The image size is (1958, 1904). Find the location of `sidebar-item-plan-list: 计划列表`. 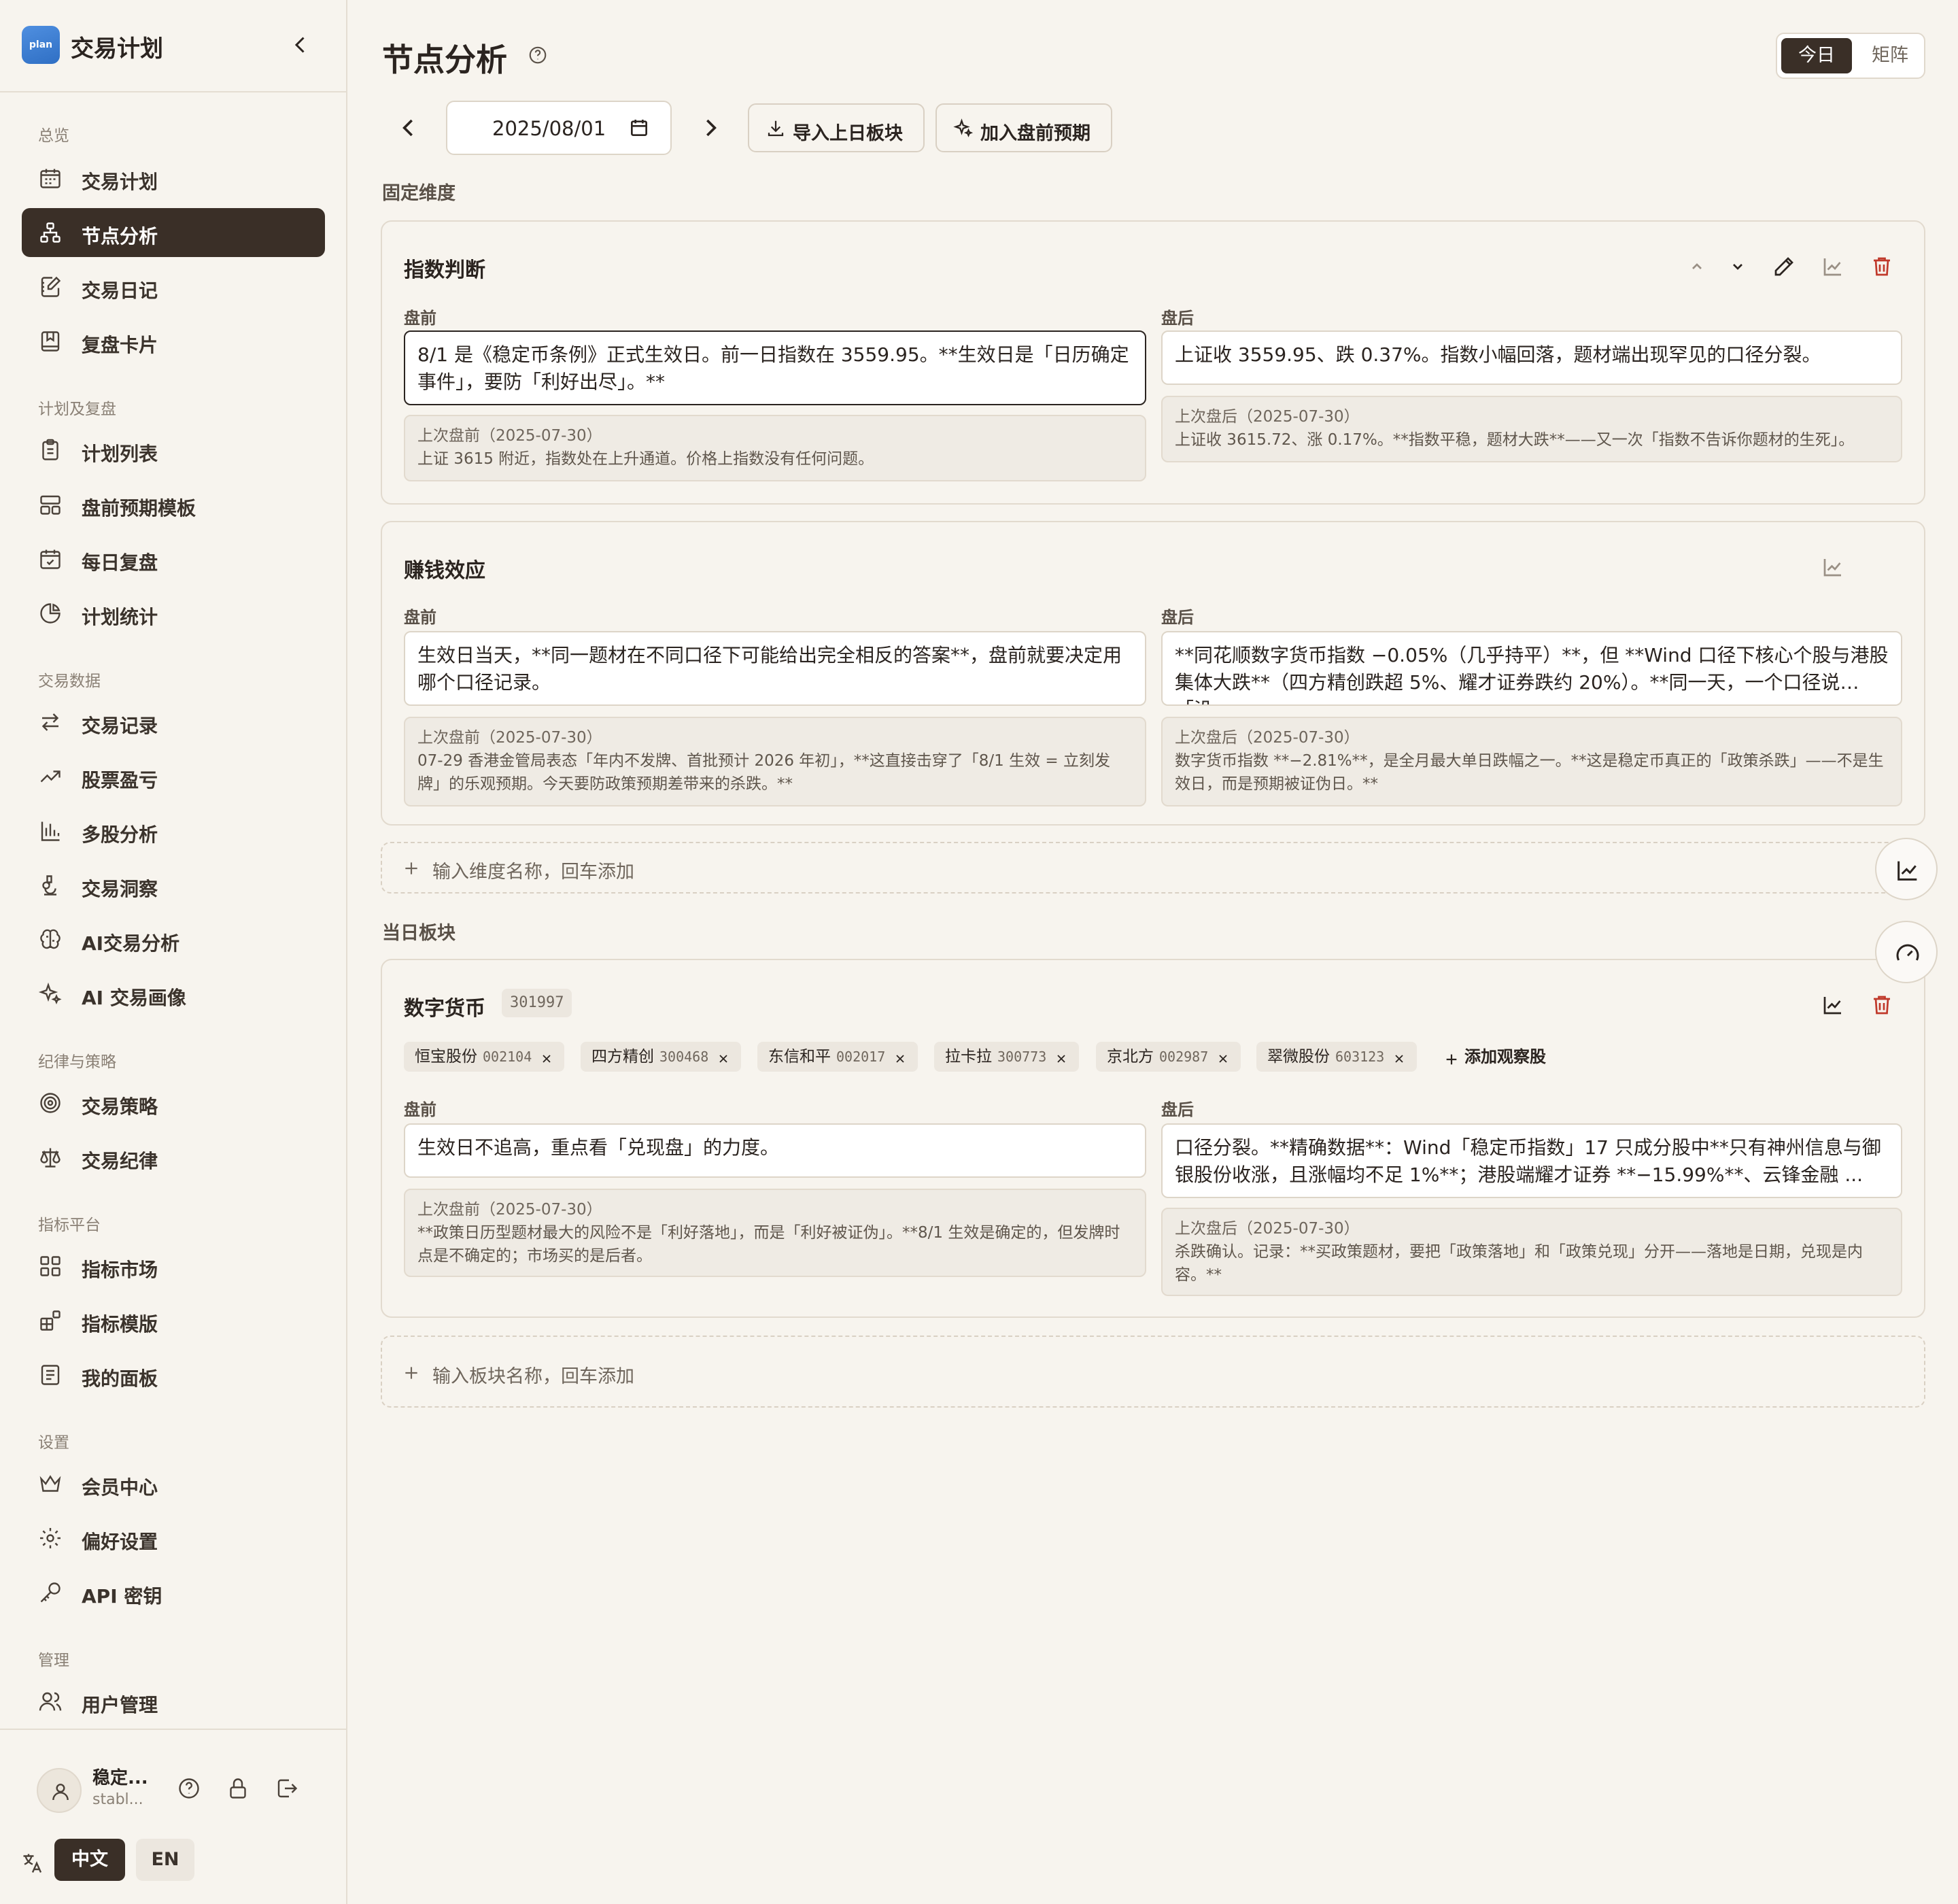

sidebar-item-plan-list: 计划列表 is located at coordinates (173, 451).